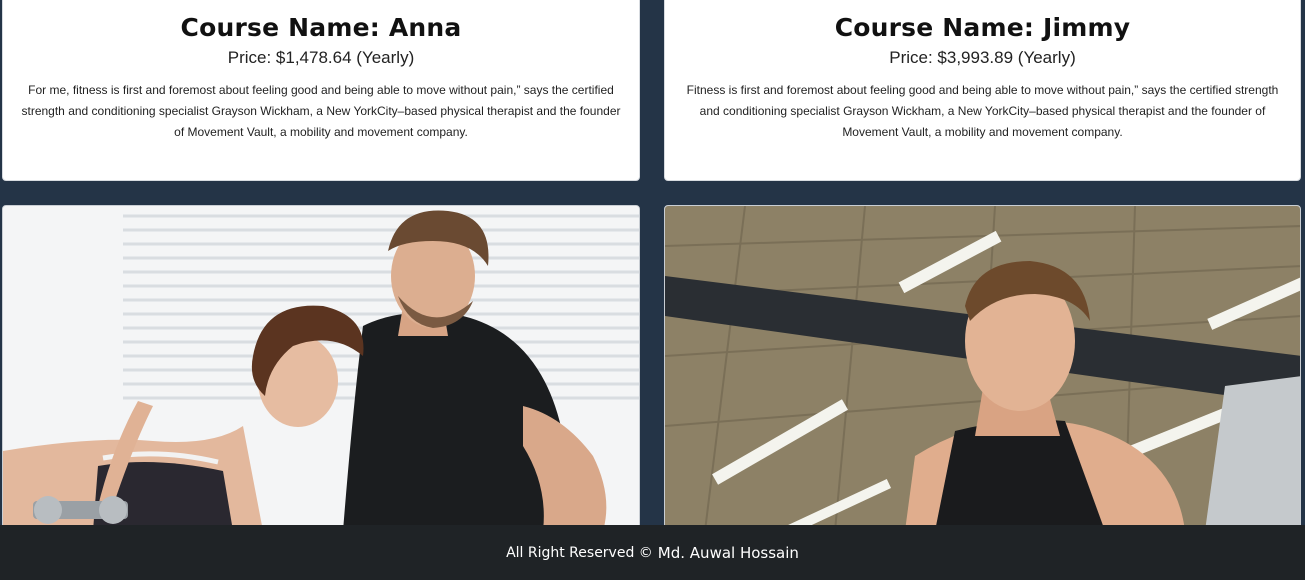 This screenshot has width=1305, height=580. I want to click on site-footer: All Right Reserved © Md. Auwal Hossain, so click(652, 552).